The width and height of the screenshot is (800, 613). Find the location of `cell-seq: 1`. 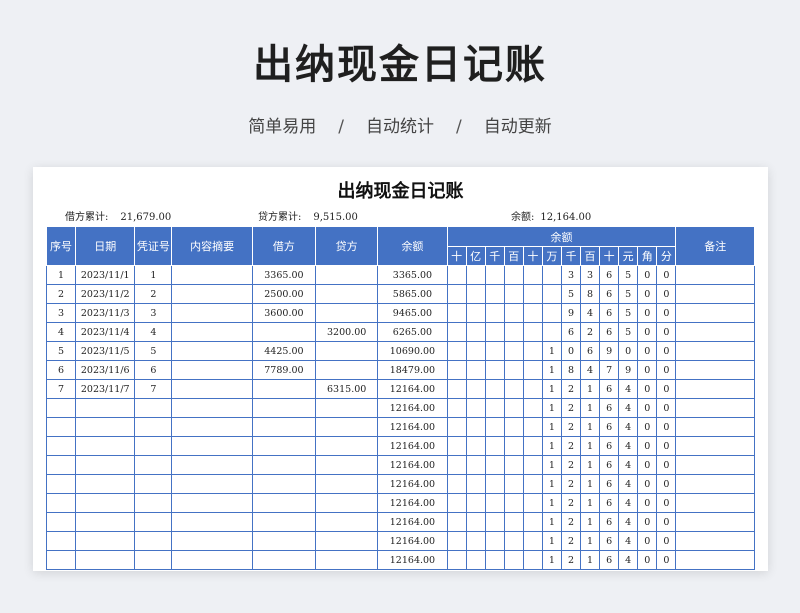

cell-seq: 1 is located at coordinates (61, 275).